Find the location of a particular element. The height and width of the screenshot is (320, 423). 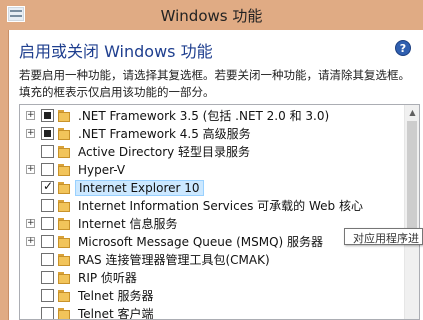

feature-label: .NET Framework 4.5 高级服务 is located at coordinates (164, 134).